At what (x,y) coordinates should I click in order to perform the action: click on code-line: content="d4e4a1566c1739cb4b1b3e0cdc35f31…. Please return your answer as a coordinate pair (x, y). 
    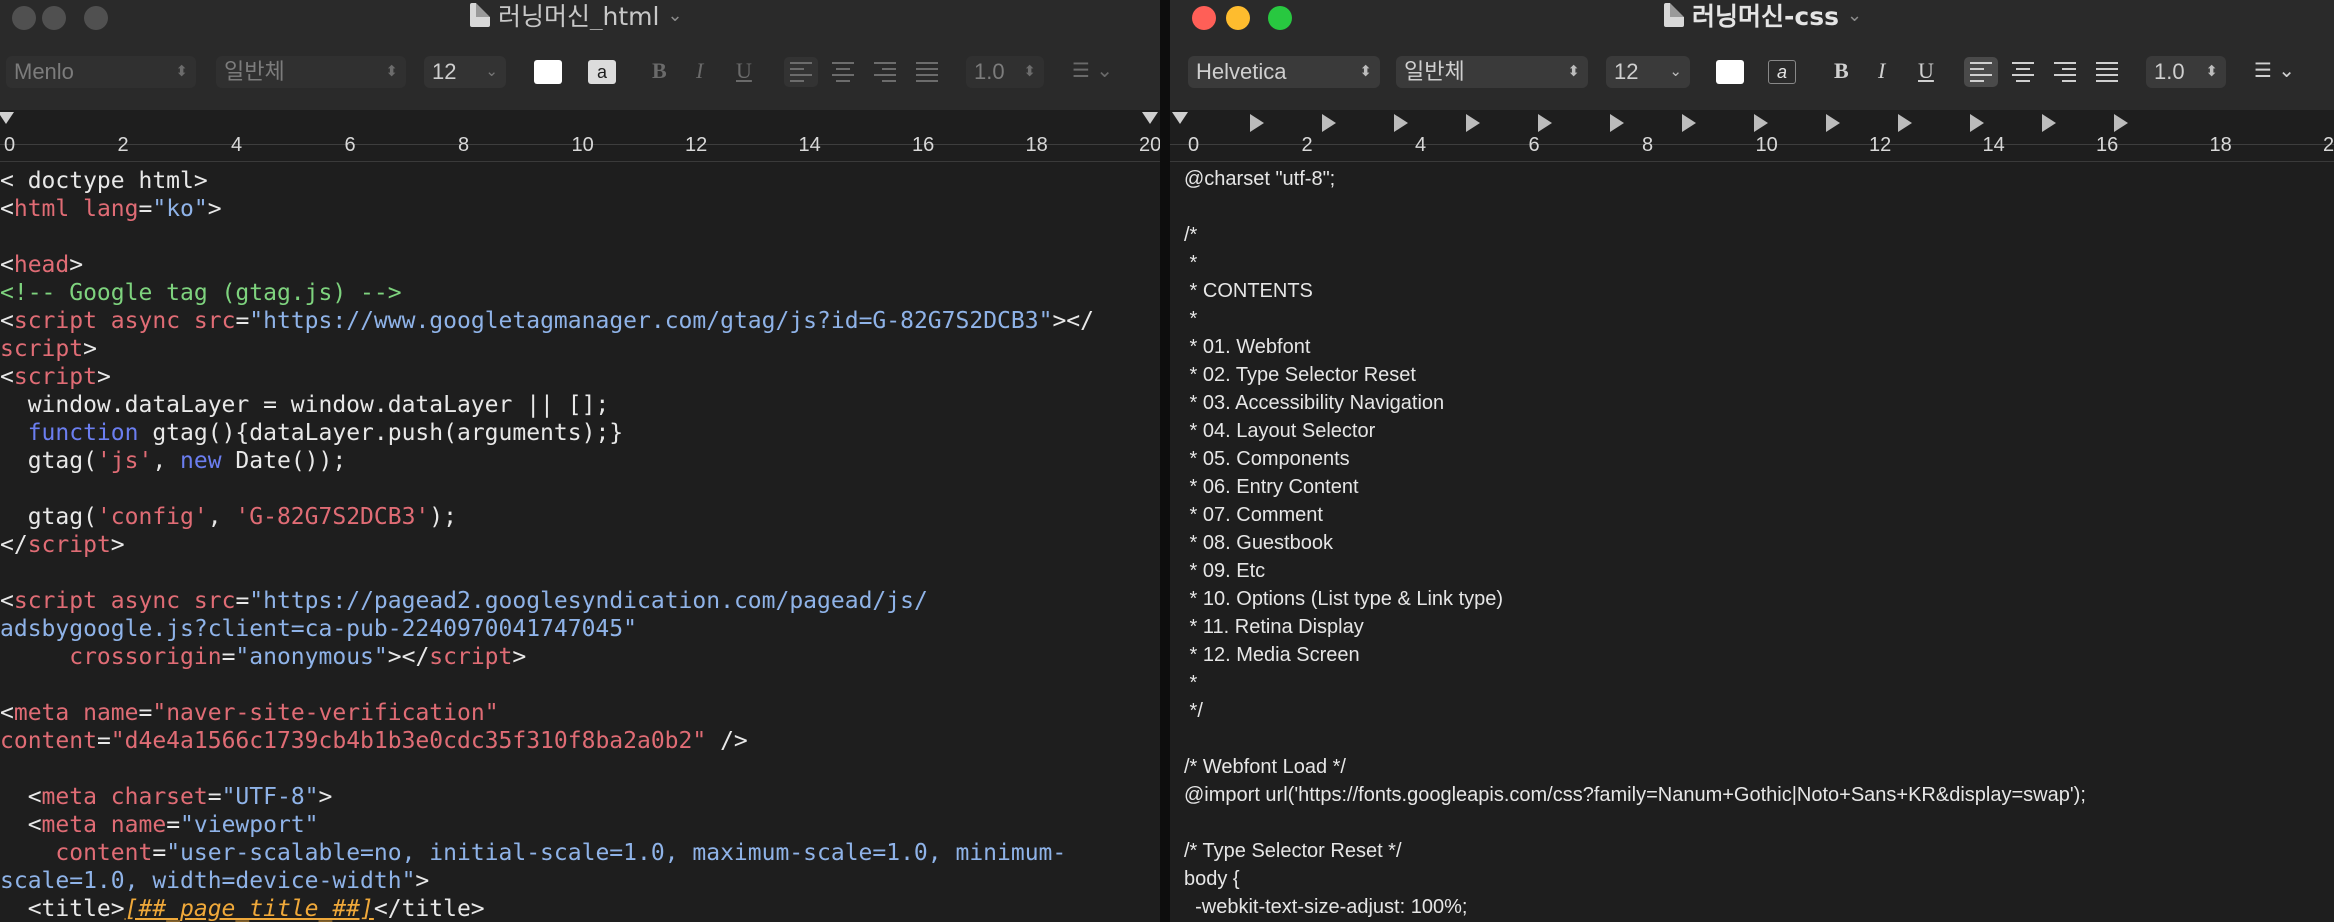
    Looking at the image, I should click on (374, 741).